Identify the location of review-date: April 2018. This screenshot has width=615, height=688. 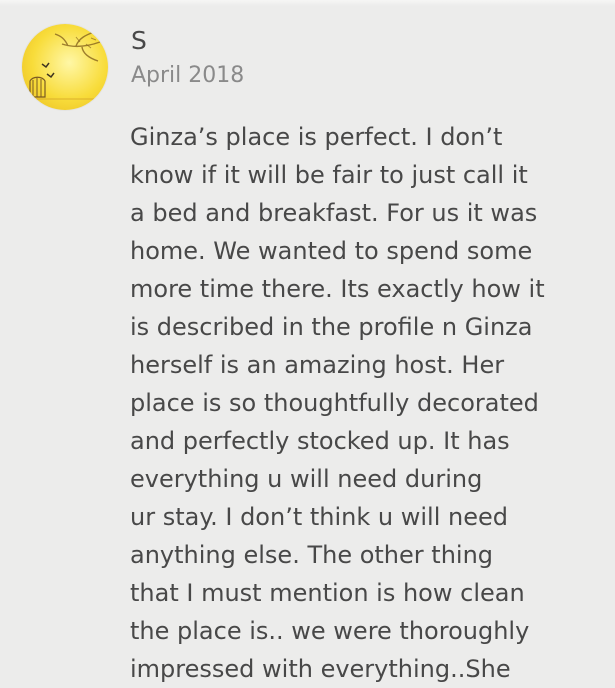
(188, 75).